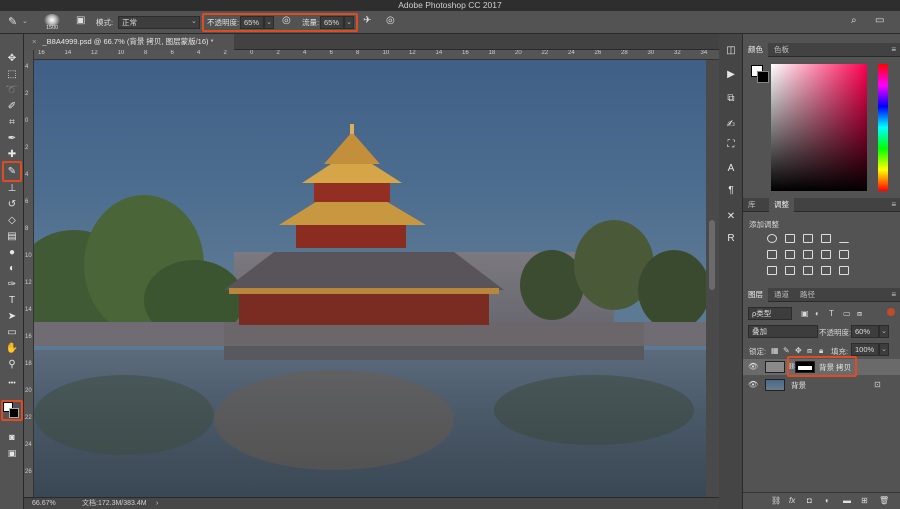  What do you see at coordinates (781, 205) in the screenshot?
I see `tab-adjustments: 调整` at bounding box center [781, 205].